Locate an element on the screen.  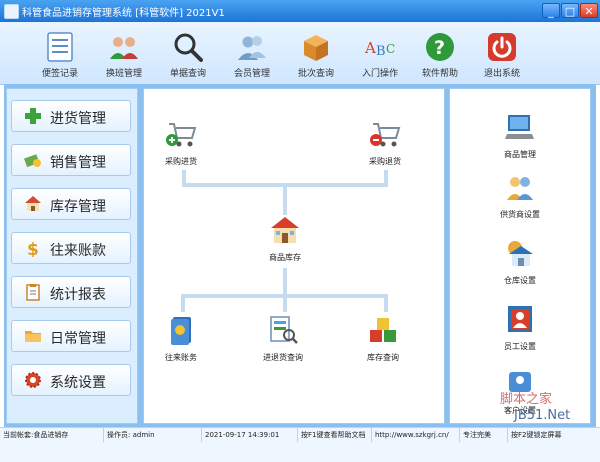
flow-in-out-query: 进退货查询 is located at coordinates (283, 338).